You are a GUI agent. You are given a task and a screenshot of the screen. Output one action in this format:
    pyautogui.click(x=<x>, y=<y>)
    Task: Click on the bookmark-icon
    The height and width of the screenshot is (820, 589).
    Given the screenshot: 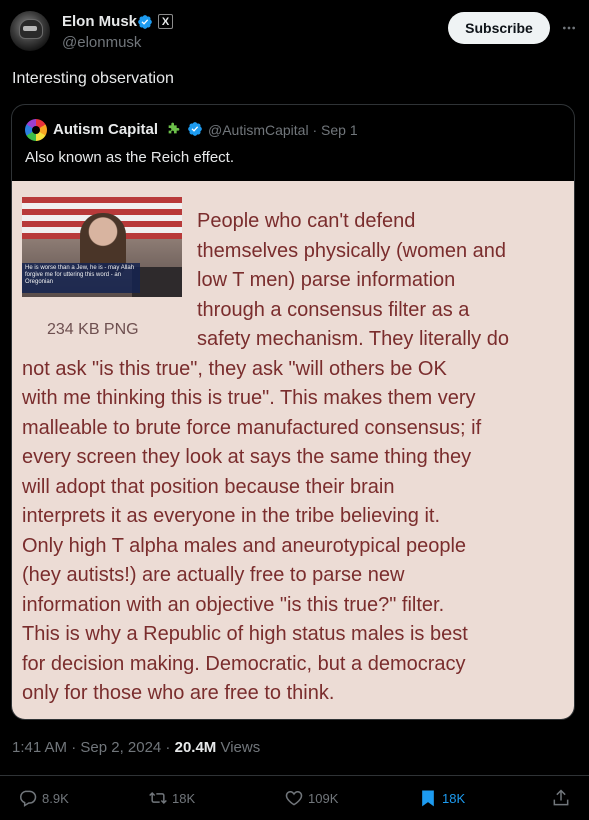 What is the action you would take?
    pyautogui.click(x=428, y=798)
    